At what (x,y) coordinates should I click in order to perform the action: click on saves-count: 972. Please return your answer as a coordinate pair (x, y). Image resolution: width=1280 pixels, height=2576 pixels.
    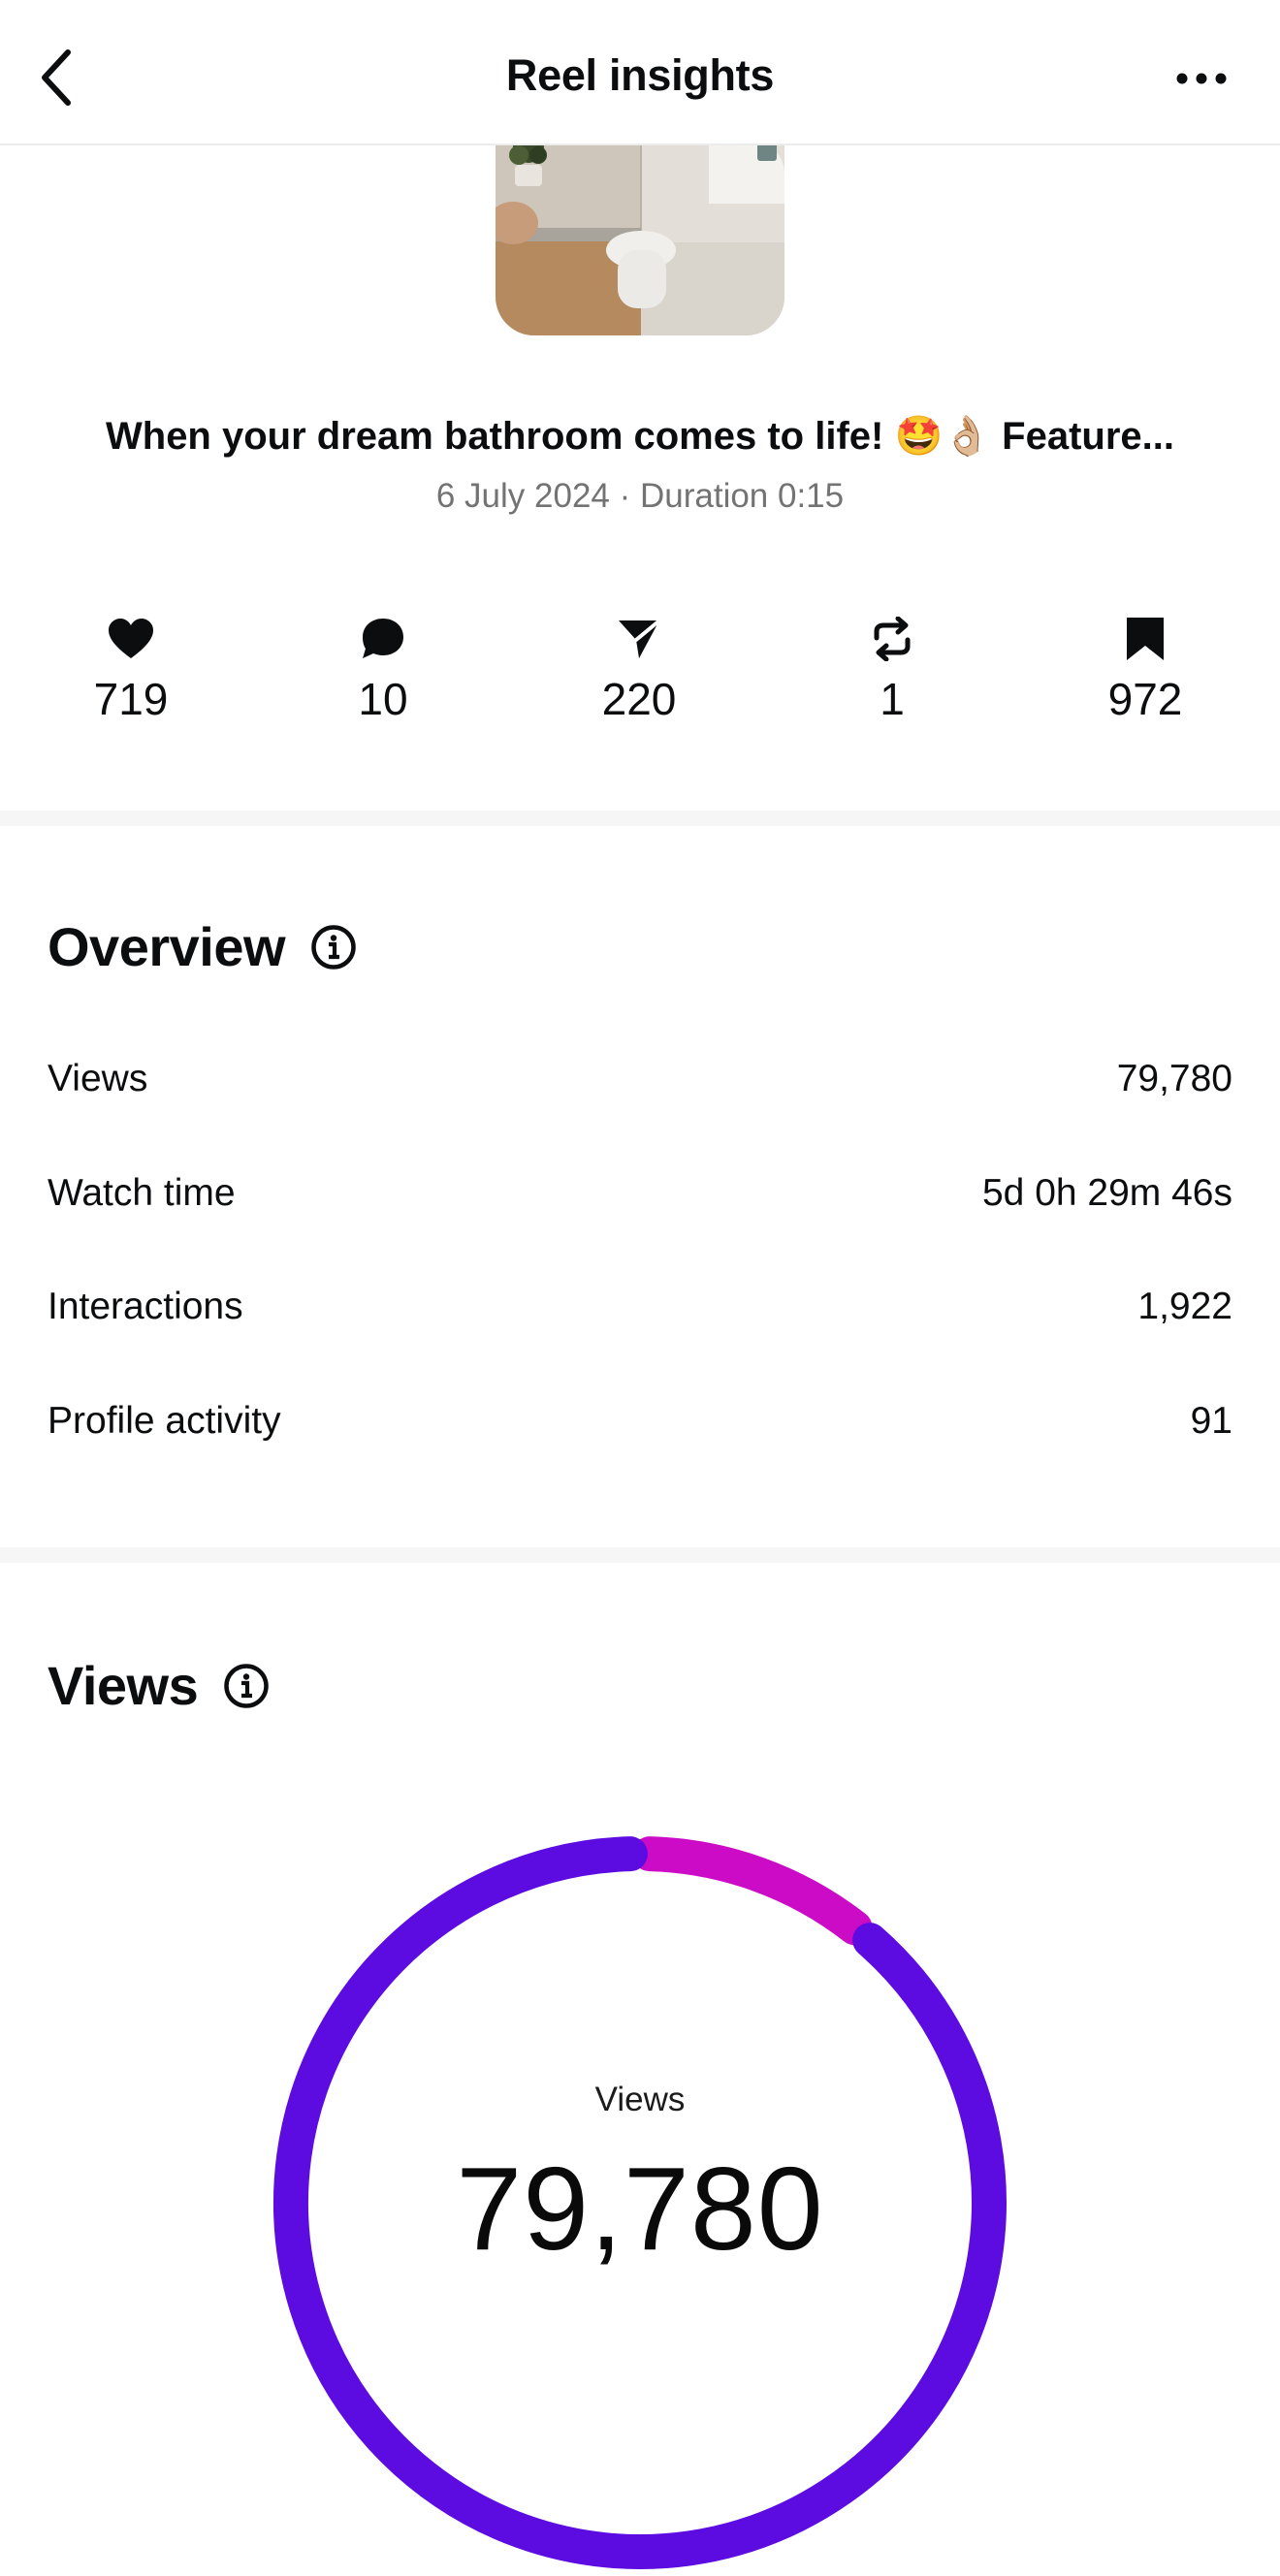
    Looking at the image, I should click on (1145, 699).